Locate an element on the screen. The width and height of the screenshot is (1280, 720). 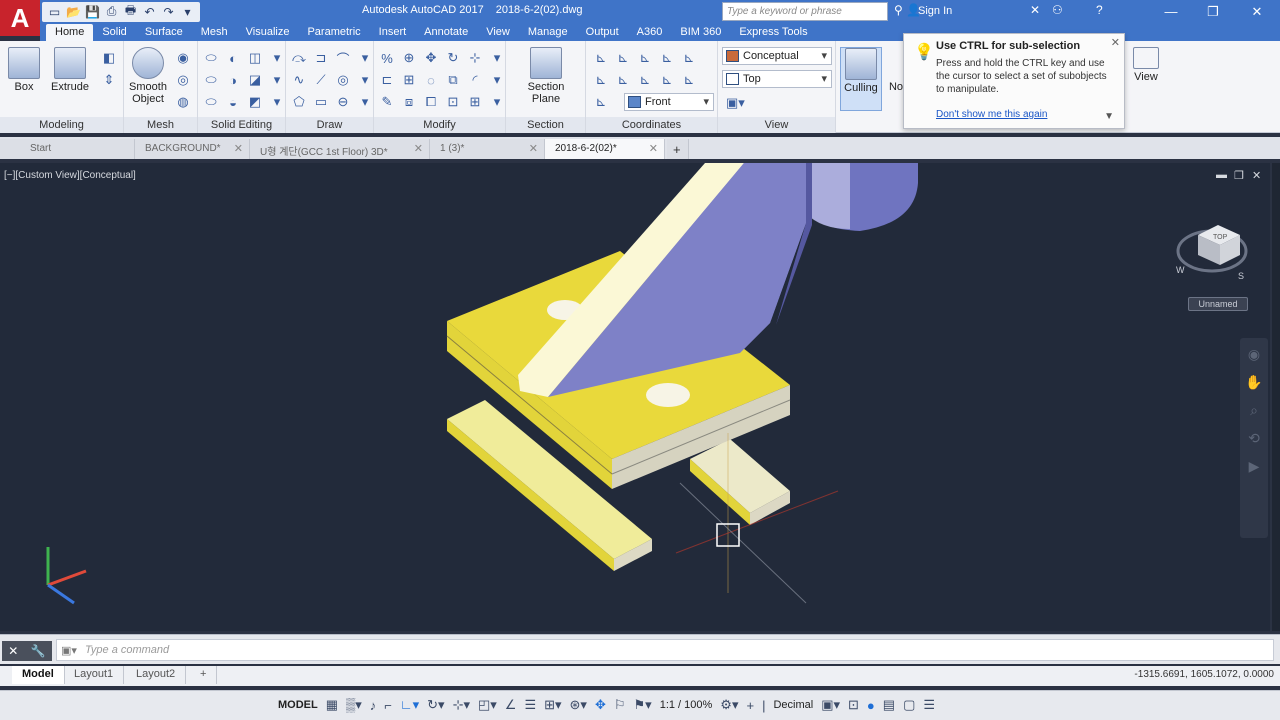
osnap-icon: ⊹▾ is located at coordinates (461, 705).